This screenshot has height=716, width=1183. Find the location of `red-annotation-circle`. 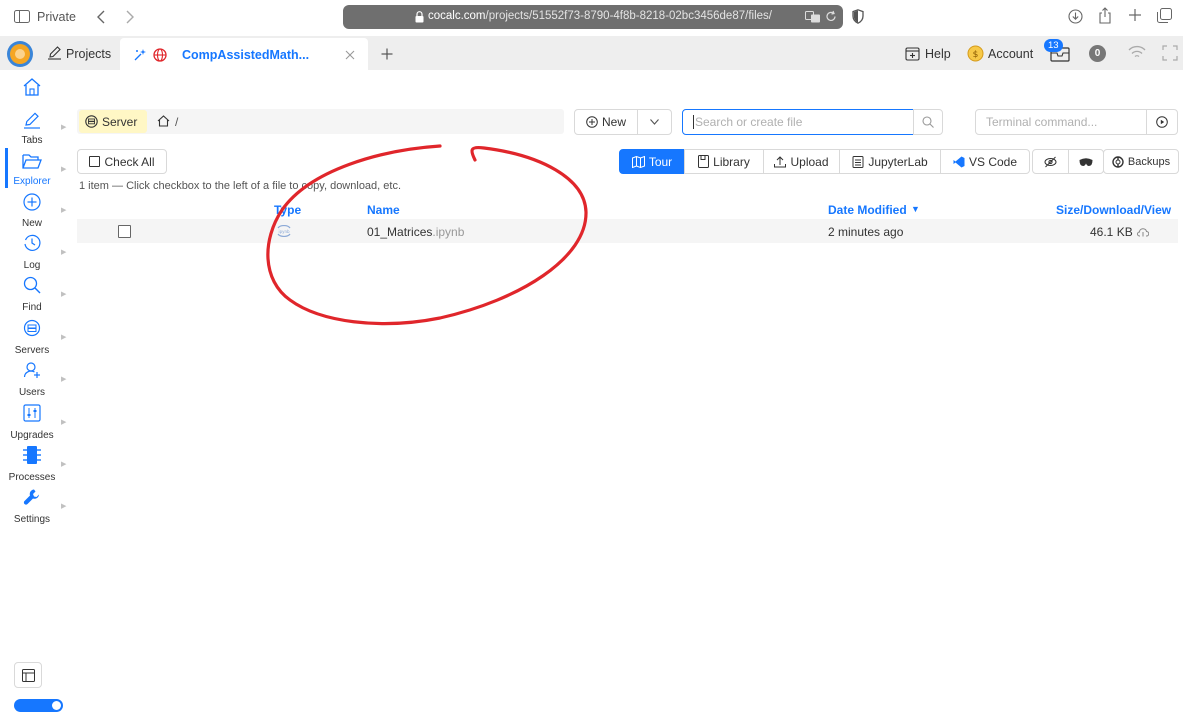

red-annotation-circle is located at coordinates (427, 235).